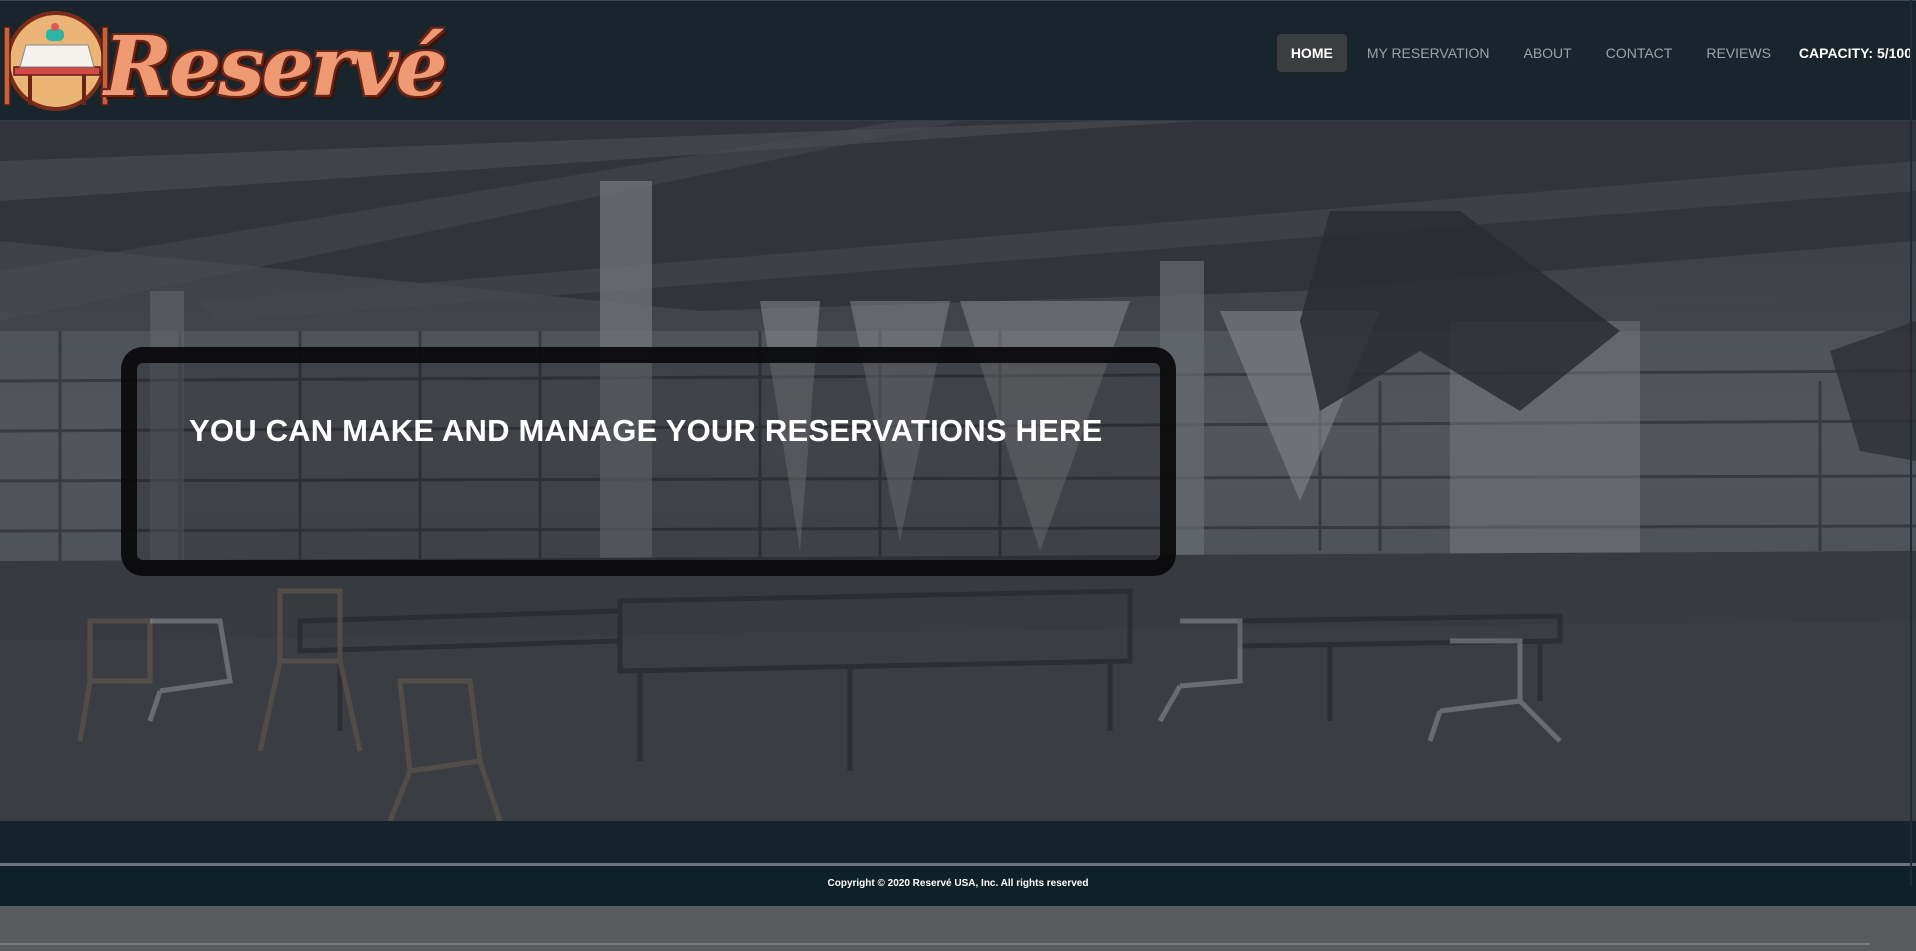 Image resolution: width=1916 pixels, height=951 pixels. What do you see at coordinates (935, 944) in the screenshot?
I see `divider` at bounding box center [935, 944].